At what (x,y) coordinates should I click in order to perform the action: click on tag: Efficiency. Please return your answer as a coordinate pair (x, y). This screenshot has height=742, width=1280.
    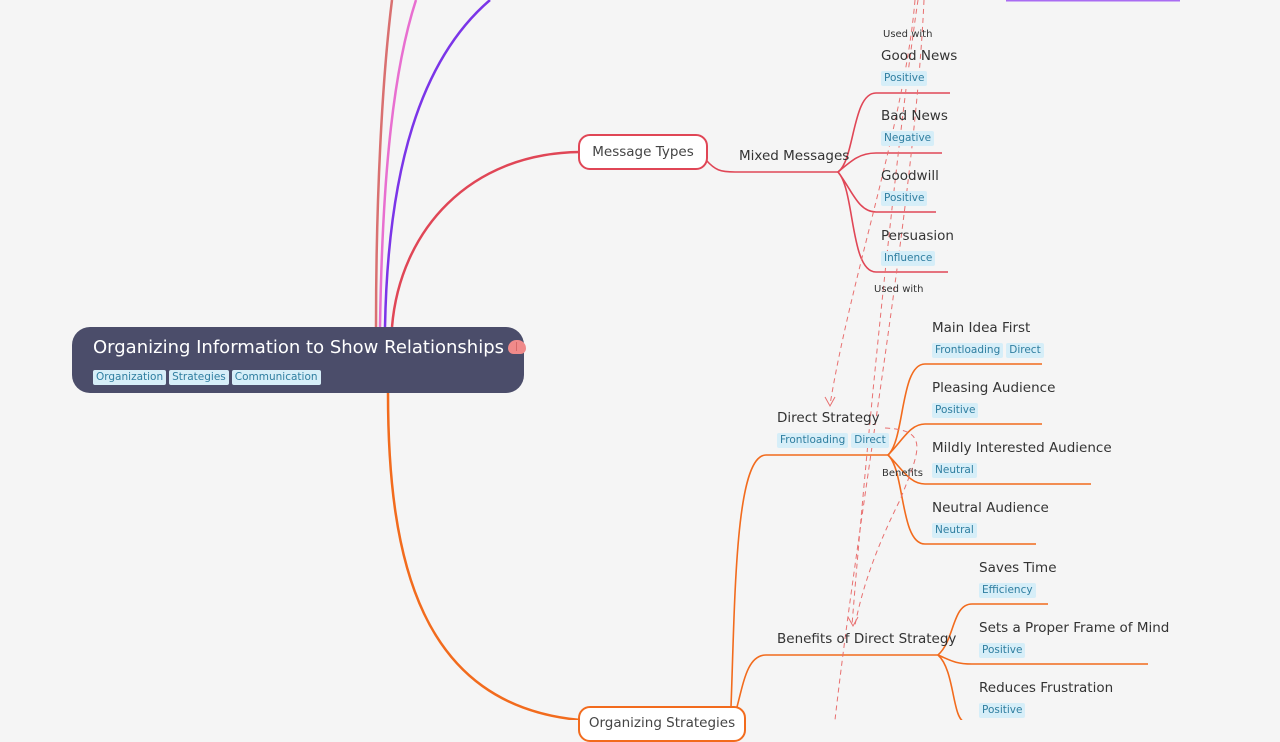
    Looking at the image, I should click on (1007, 590).